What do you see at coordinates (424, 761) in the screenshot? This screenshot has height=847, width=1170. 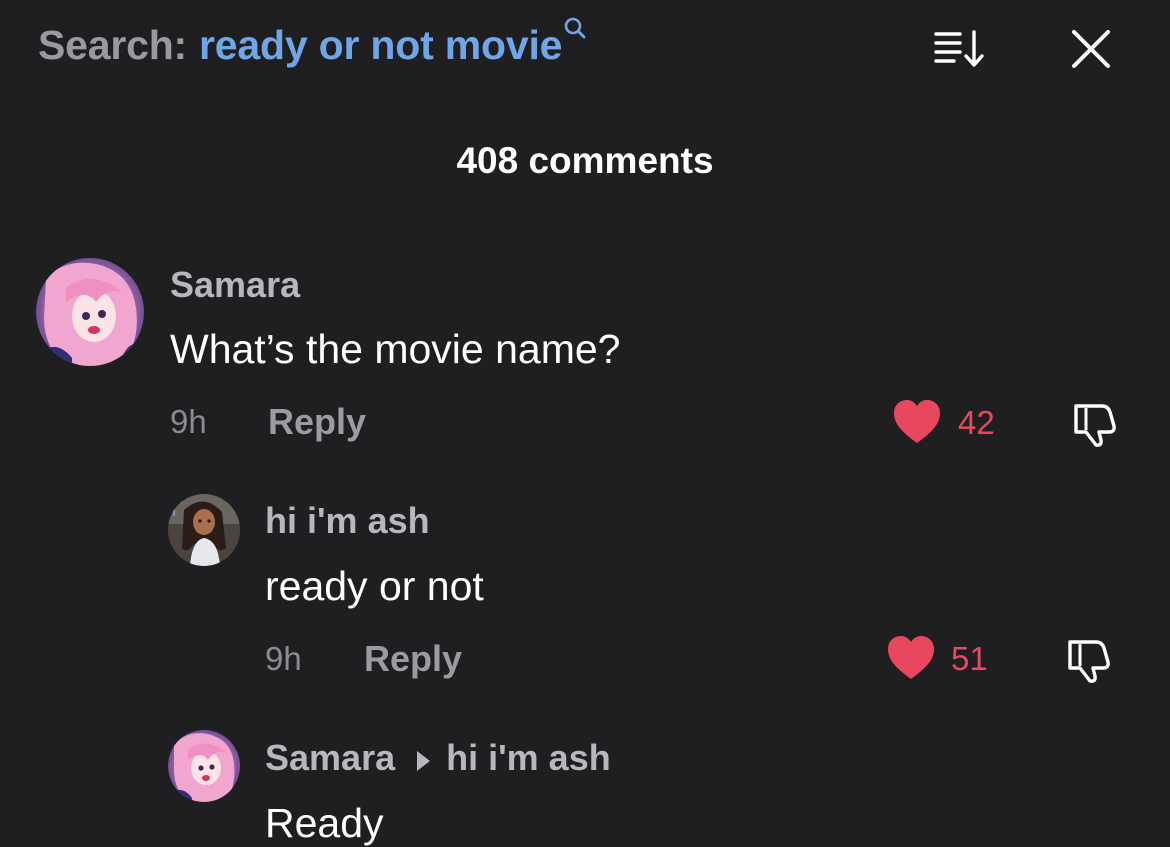 I see `reply-arrow-icon` at bounding box center [424, 761].